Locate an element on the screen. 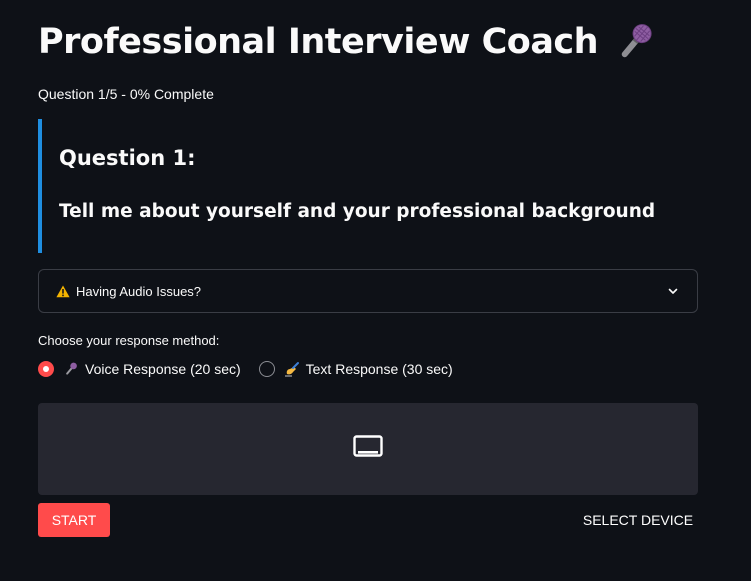 The height and width of the screenshot is (581, 751). video-recorder-preview is located at coordinates (368, 449).